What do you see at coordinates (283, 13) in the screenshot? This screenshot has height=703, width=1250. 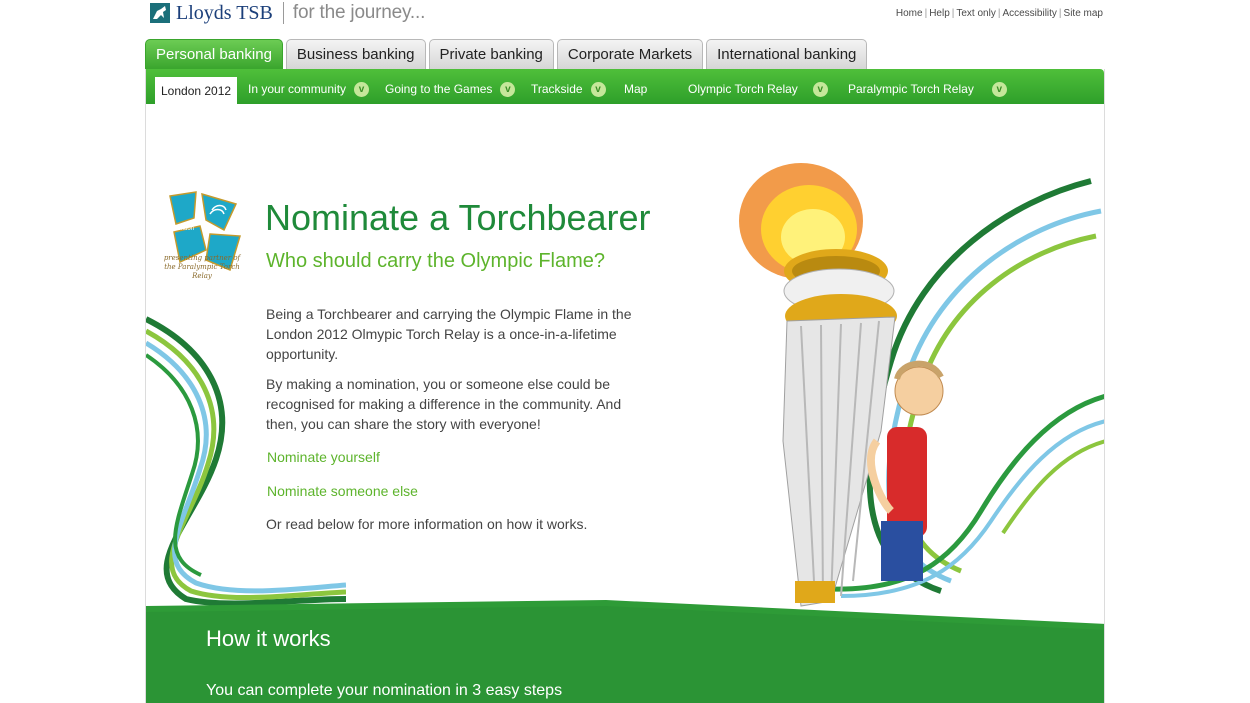 I see `logo-divider` at bounding box center [283, 13].